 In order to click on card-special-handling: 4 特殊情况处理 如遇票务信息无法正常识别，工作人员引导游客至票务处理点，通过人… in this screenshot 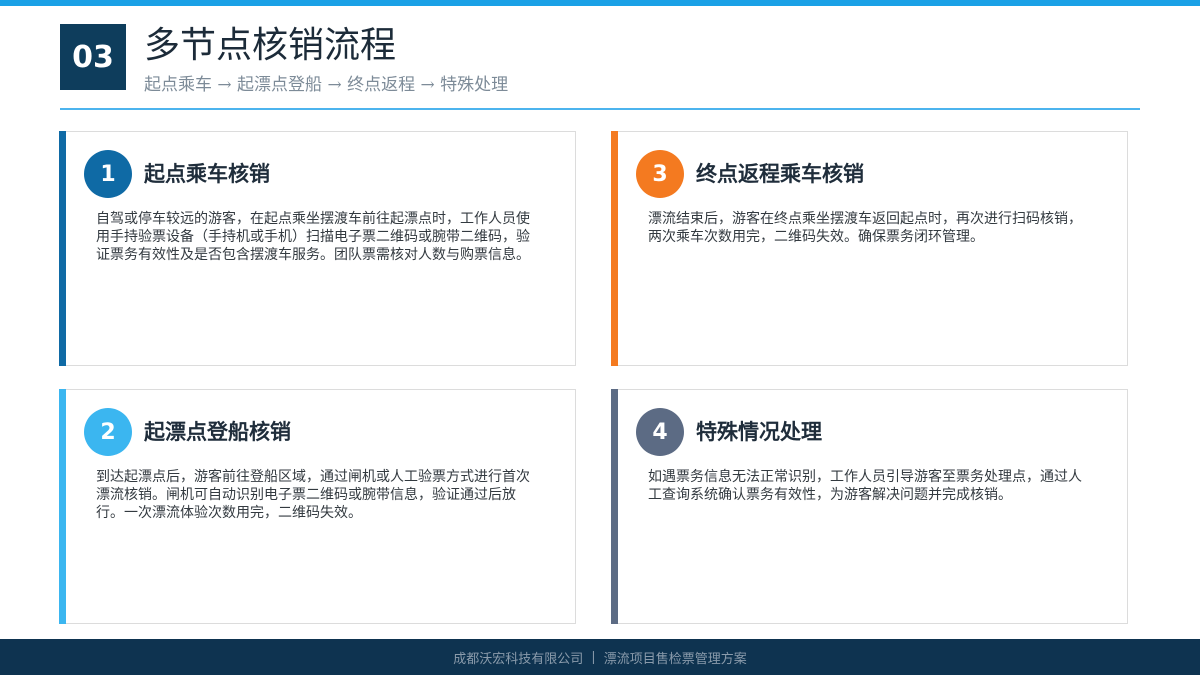, I will do `click(869, 506)`.